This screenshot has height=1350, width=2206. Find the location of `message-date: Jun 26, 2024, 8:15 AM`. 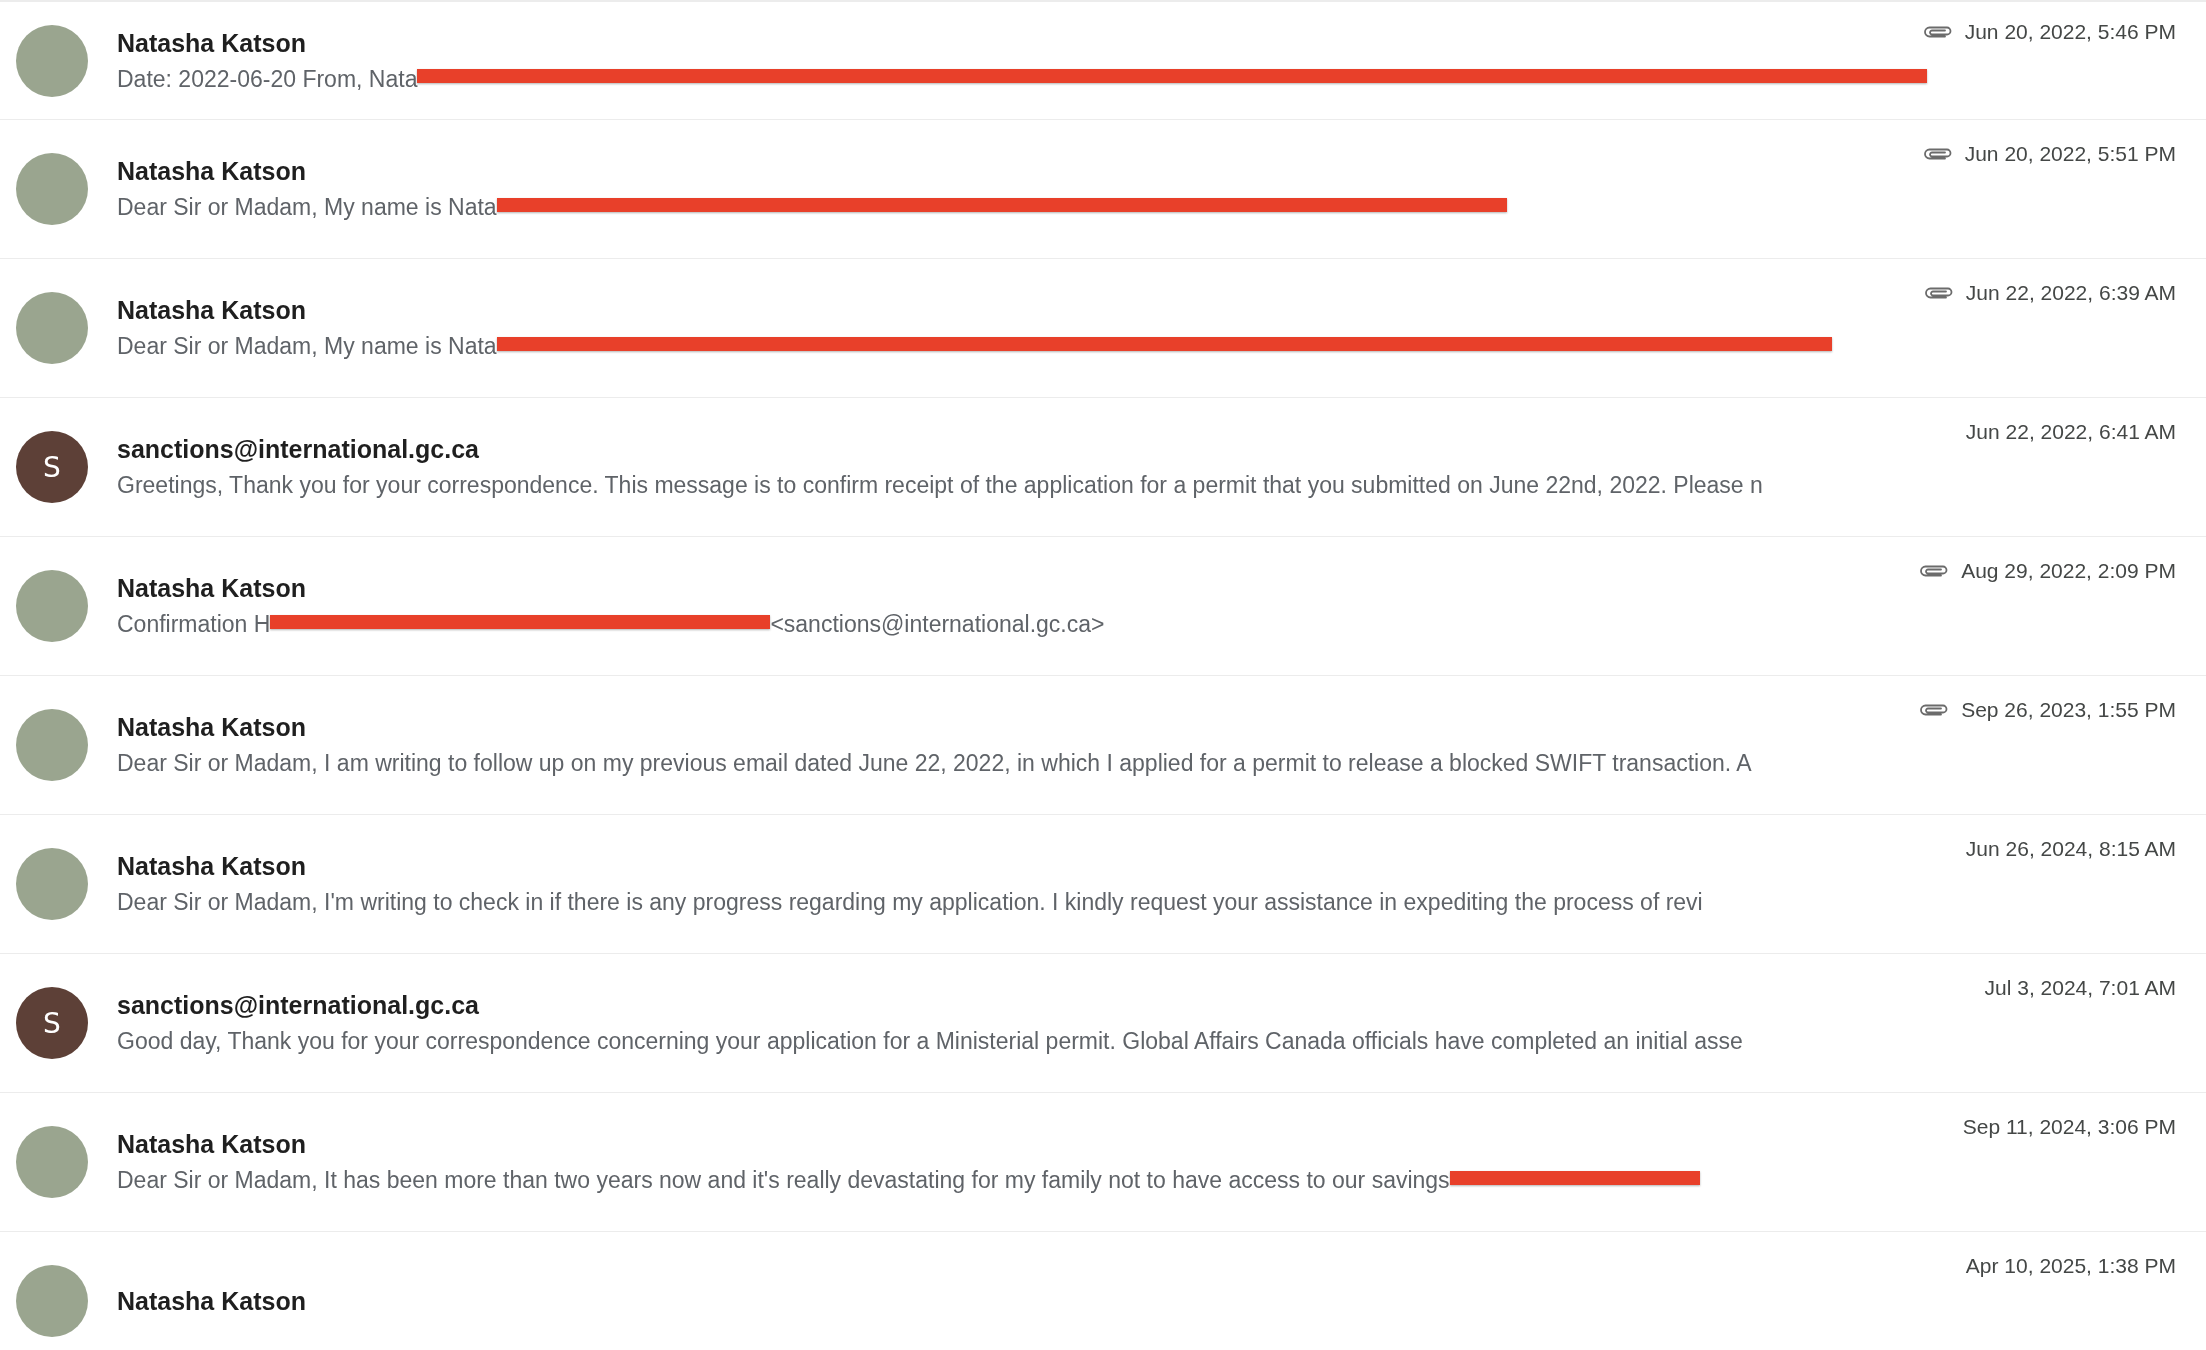

message-date: Jun 26, 2024, 8:15 AM is located at coordinates (2070, 849).